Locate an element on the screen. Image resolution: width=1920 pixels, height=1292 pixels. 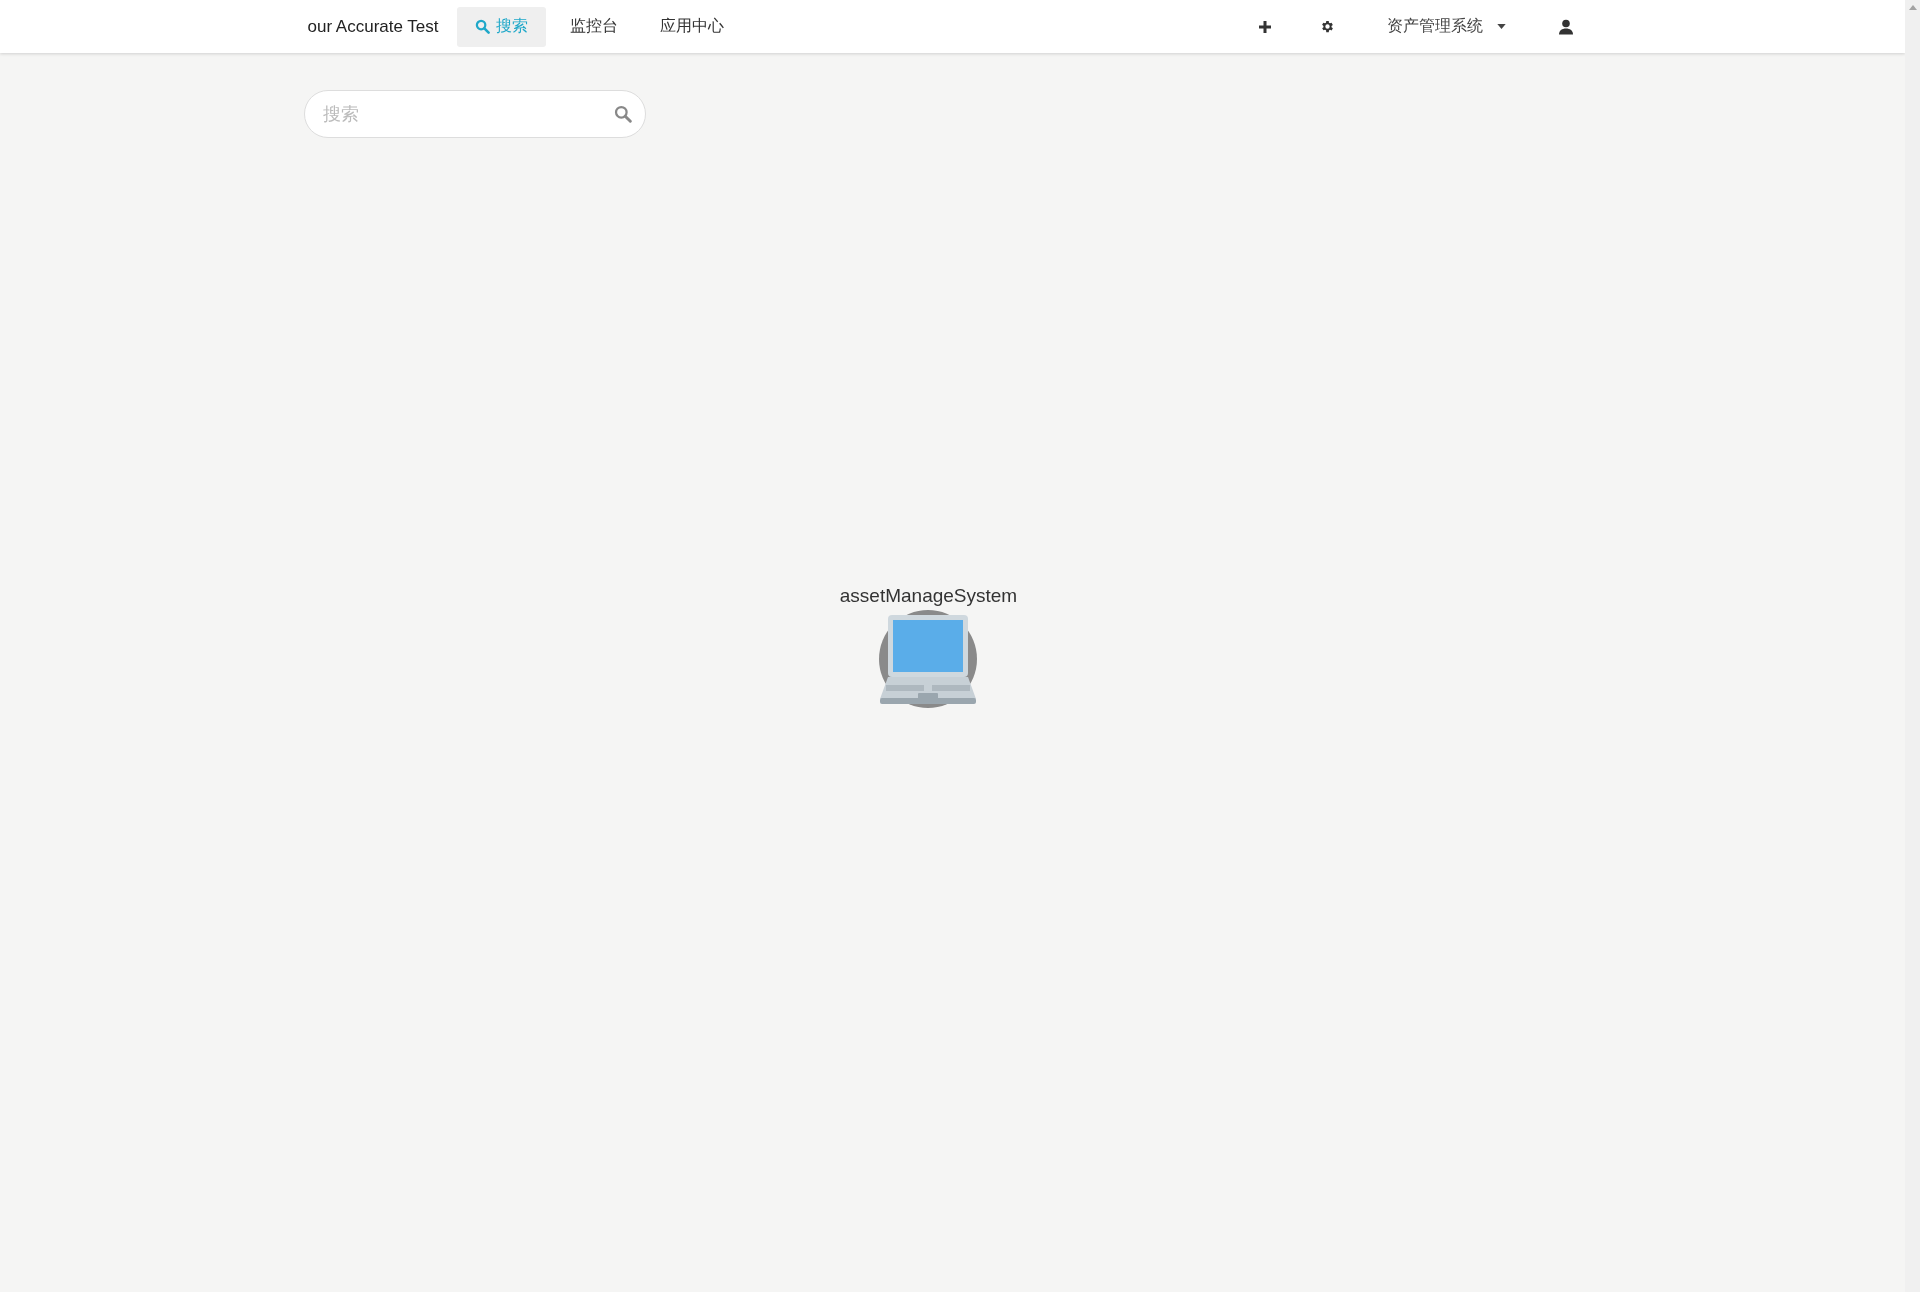
settings-icon is located at coordinates (1327, 26).